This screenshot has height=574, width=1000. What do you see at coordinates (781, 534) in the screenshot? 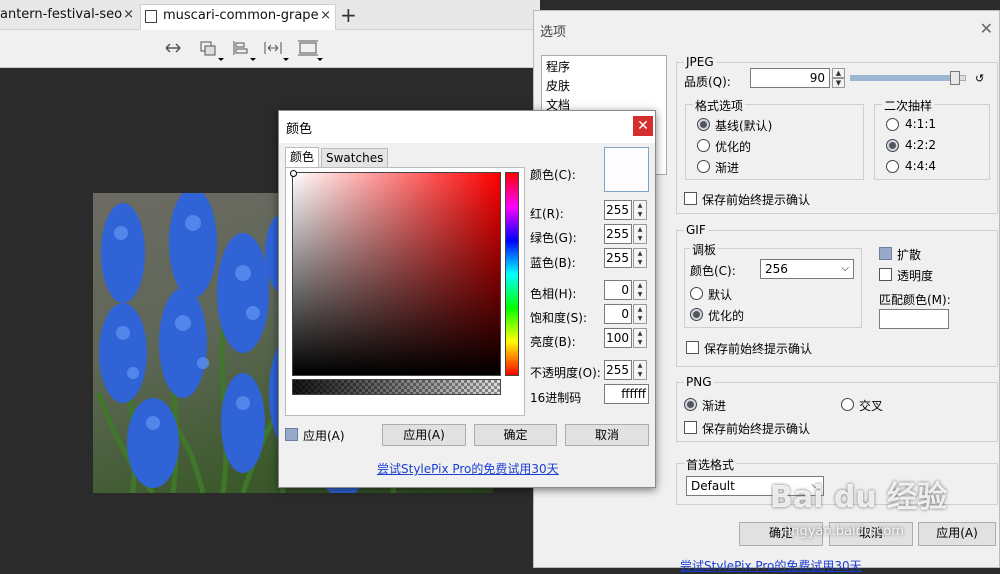
I see `options-ok-button: 确定` at bounding box center [781, 534].